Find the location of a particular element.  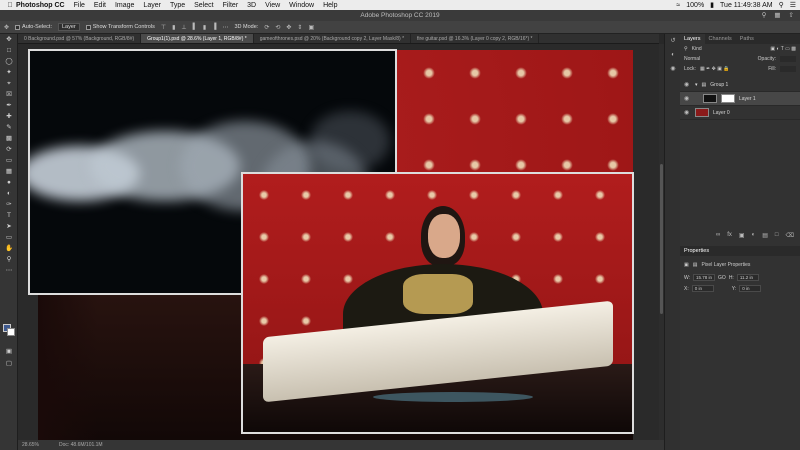

quick-select-tool-icon: ✦ is located at coordinates (9, 72).